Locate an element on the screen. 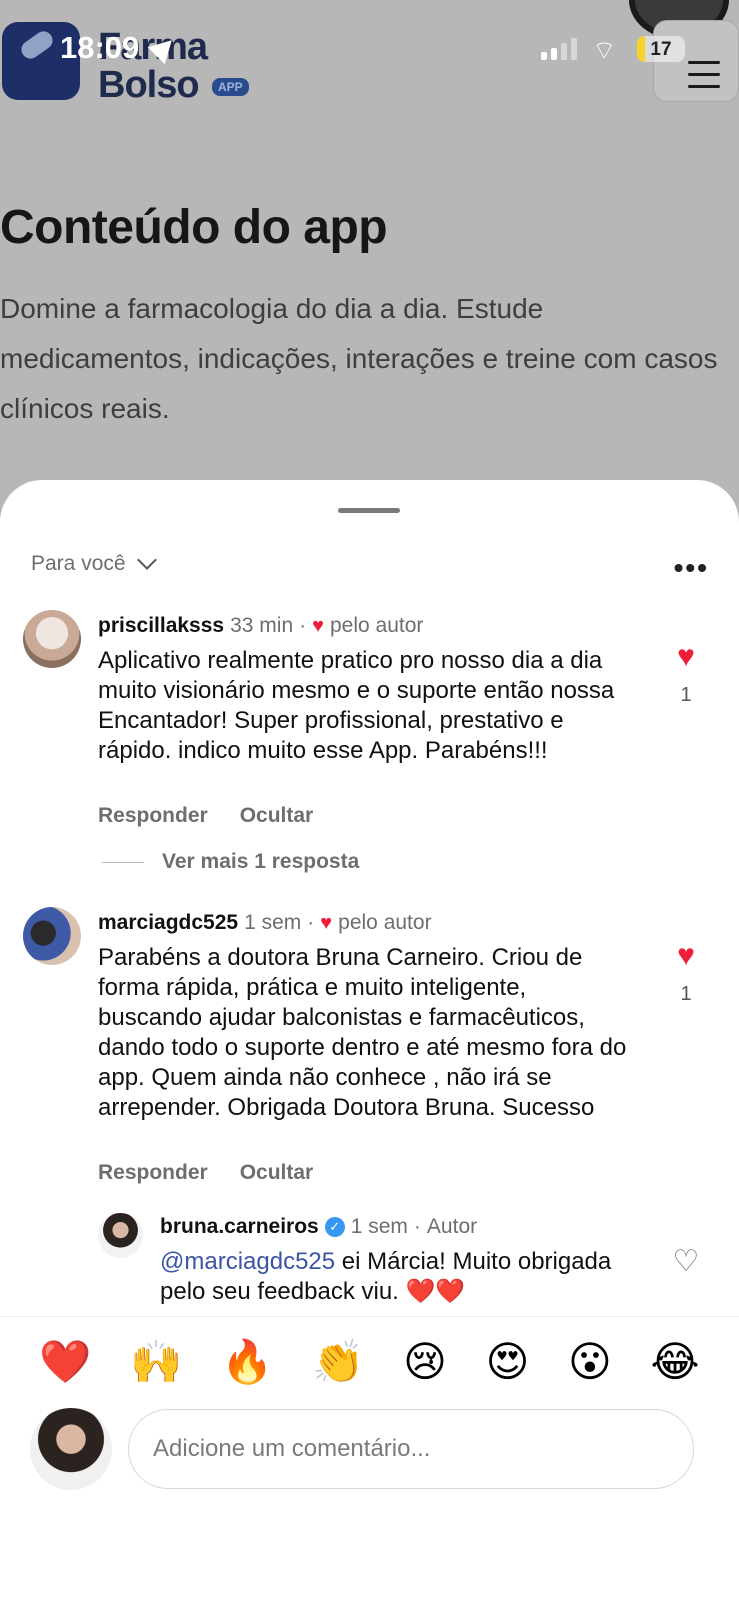 The image size is (739, 1600). cellular-signal-icon is located at coordinates (560, 49).